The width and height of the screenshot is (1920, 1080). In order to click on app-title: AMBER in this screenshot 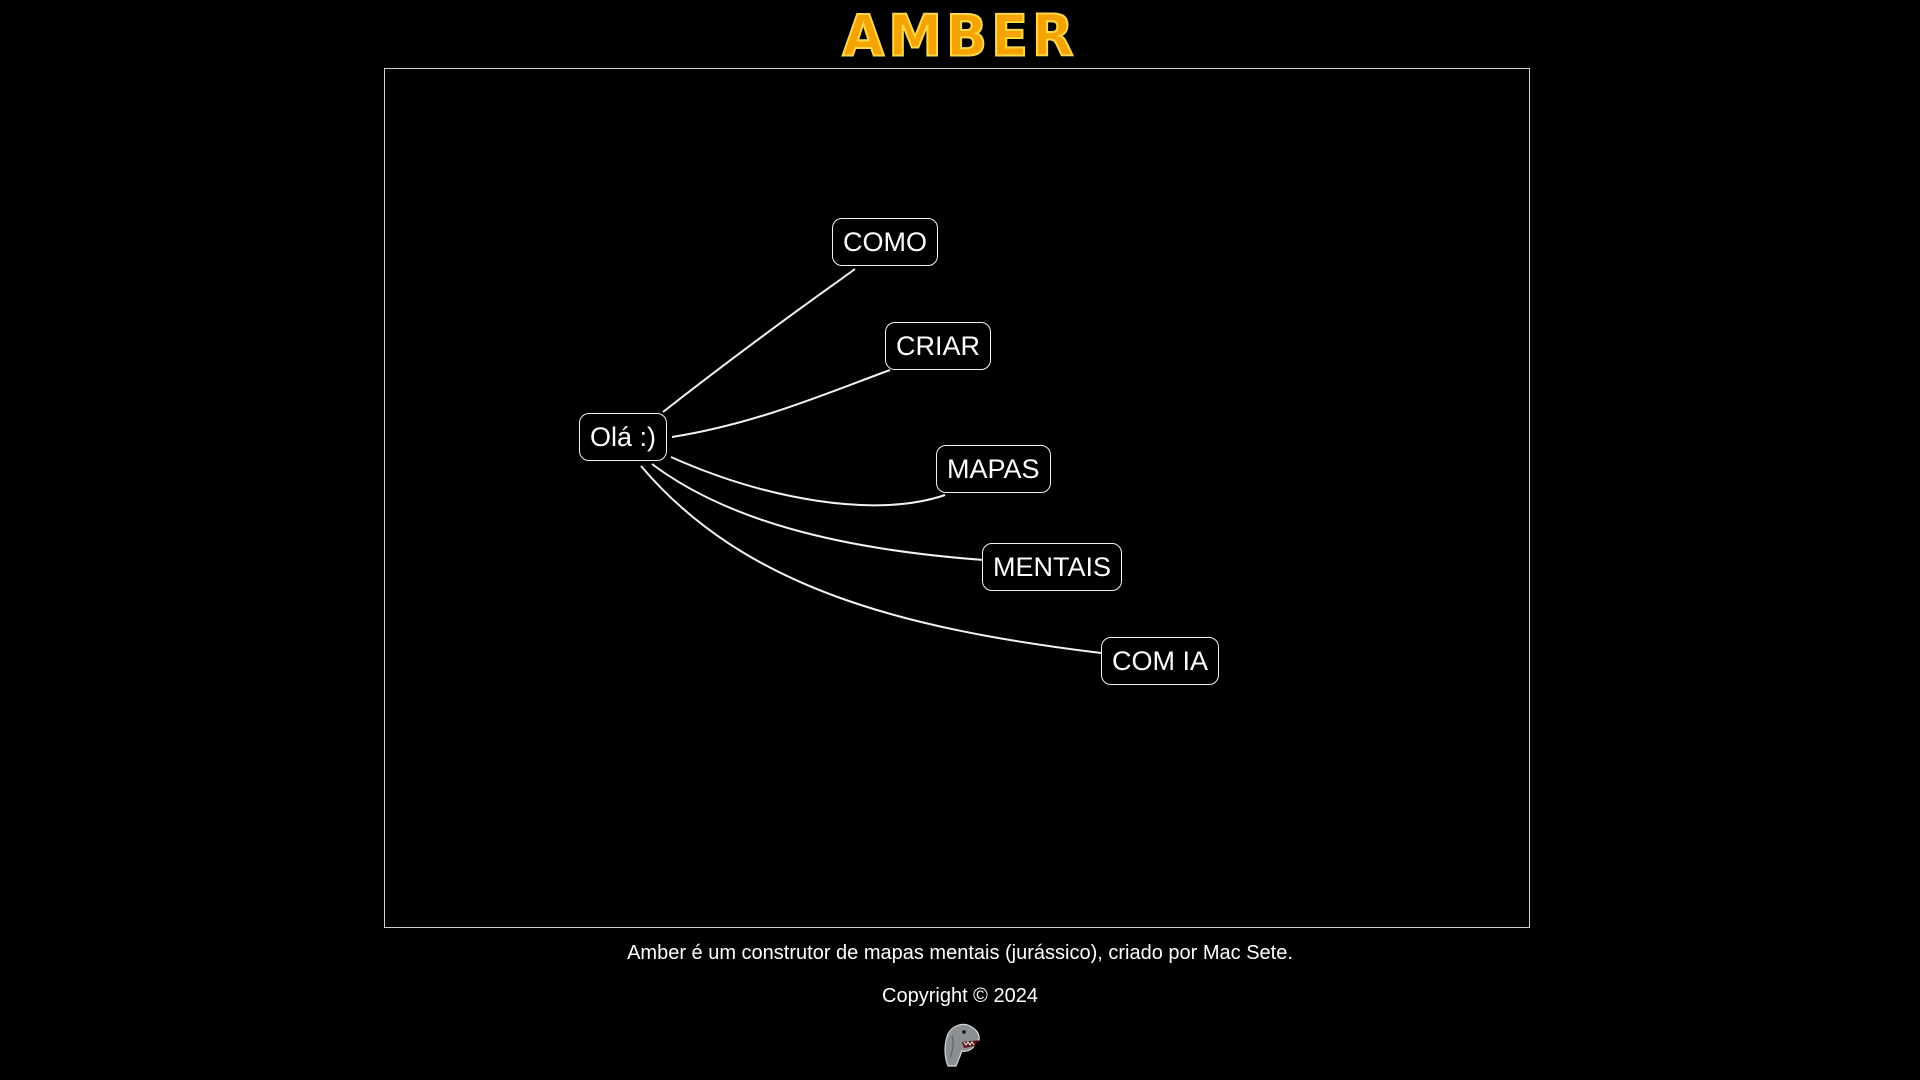, I will do `click(960, 35)`.